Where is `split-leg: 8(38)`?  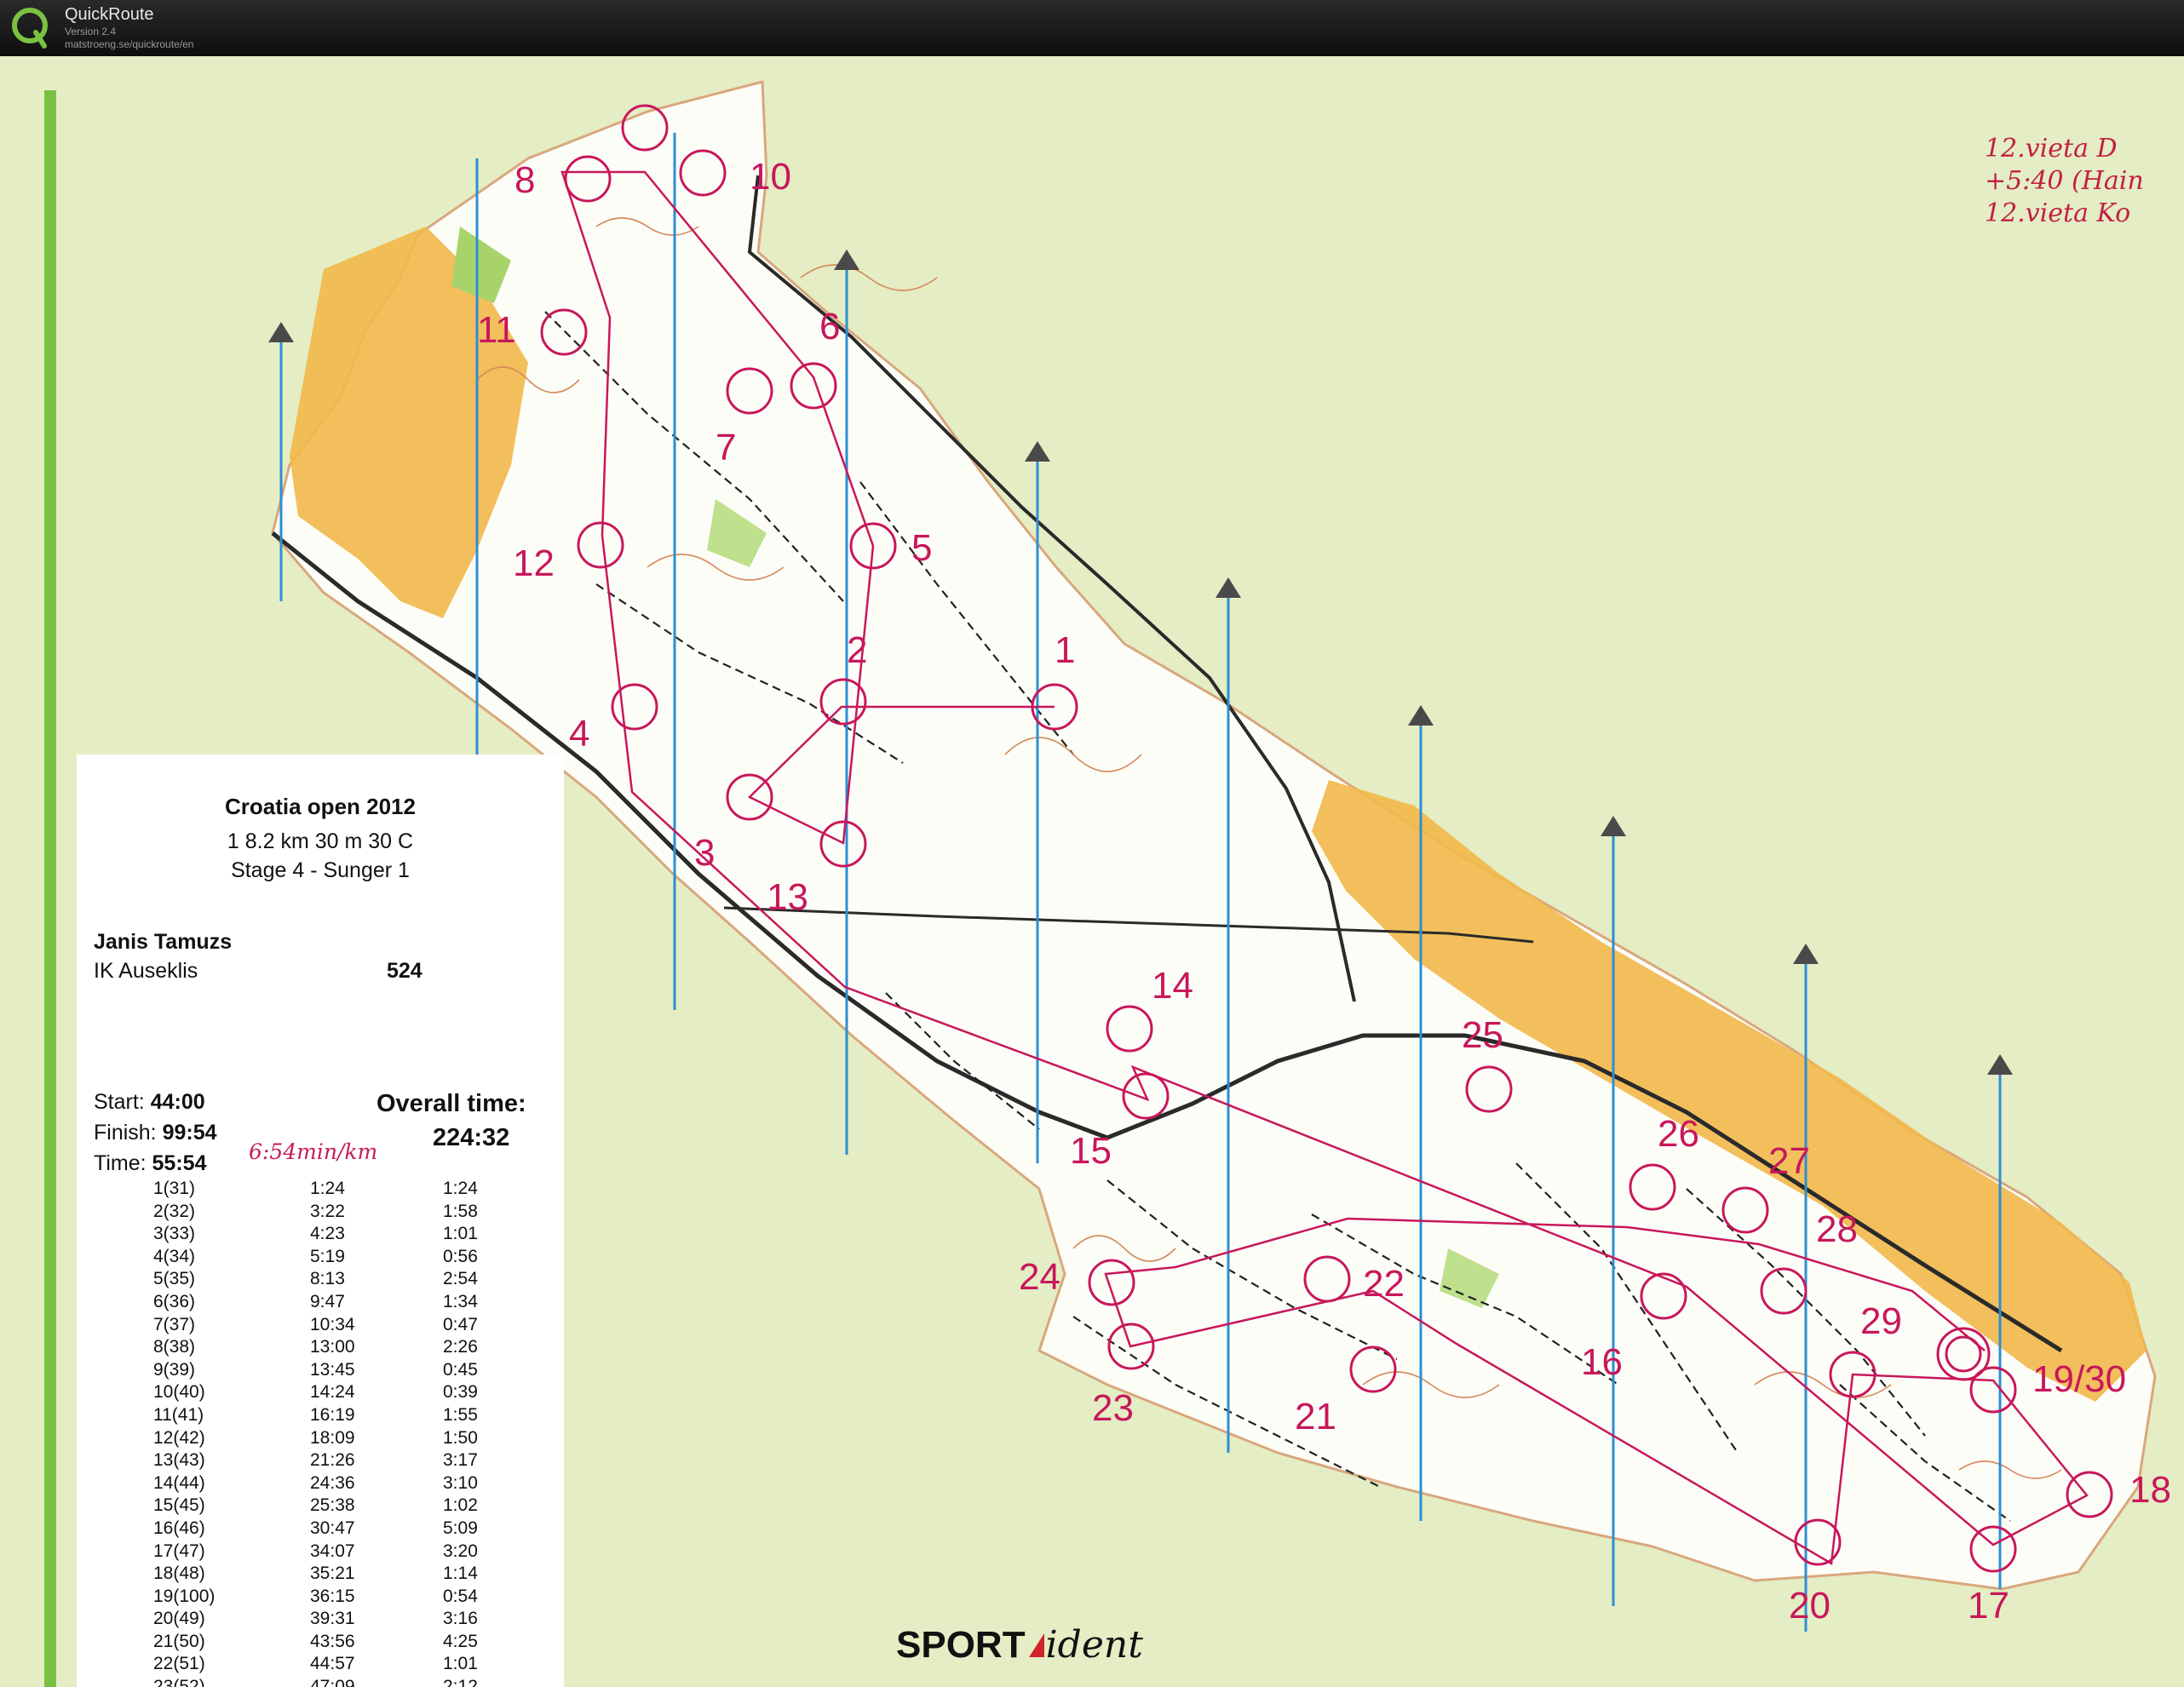 split-leg: 8(38) is located at coordinates (174, 1347).